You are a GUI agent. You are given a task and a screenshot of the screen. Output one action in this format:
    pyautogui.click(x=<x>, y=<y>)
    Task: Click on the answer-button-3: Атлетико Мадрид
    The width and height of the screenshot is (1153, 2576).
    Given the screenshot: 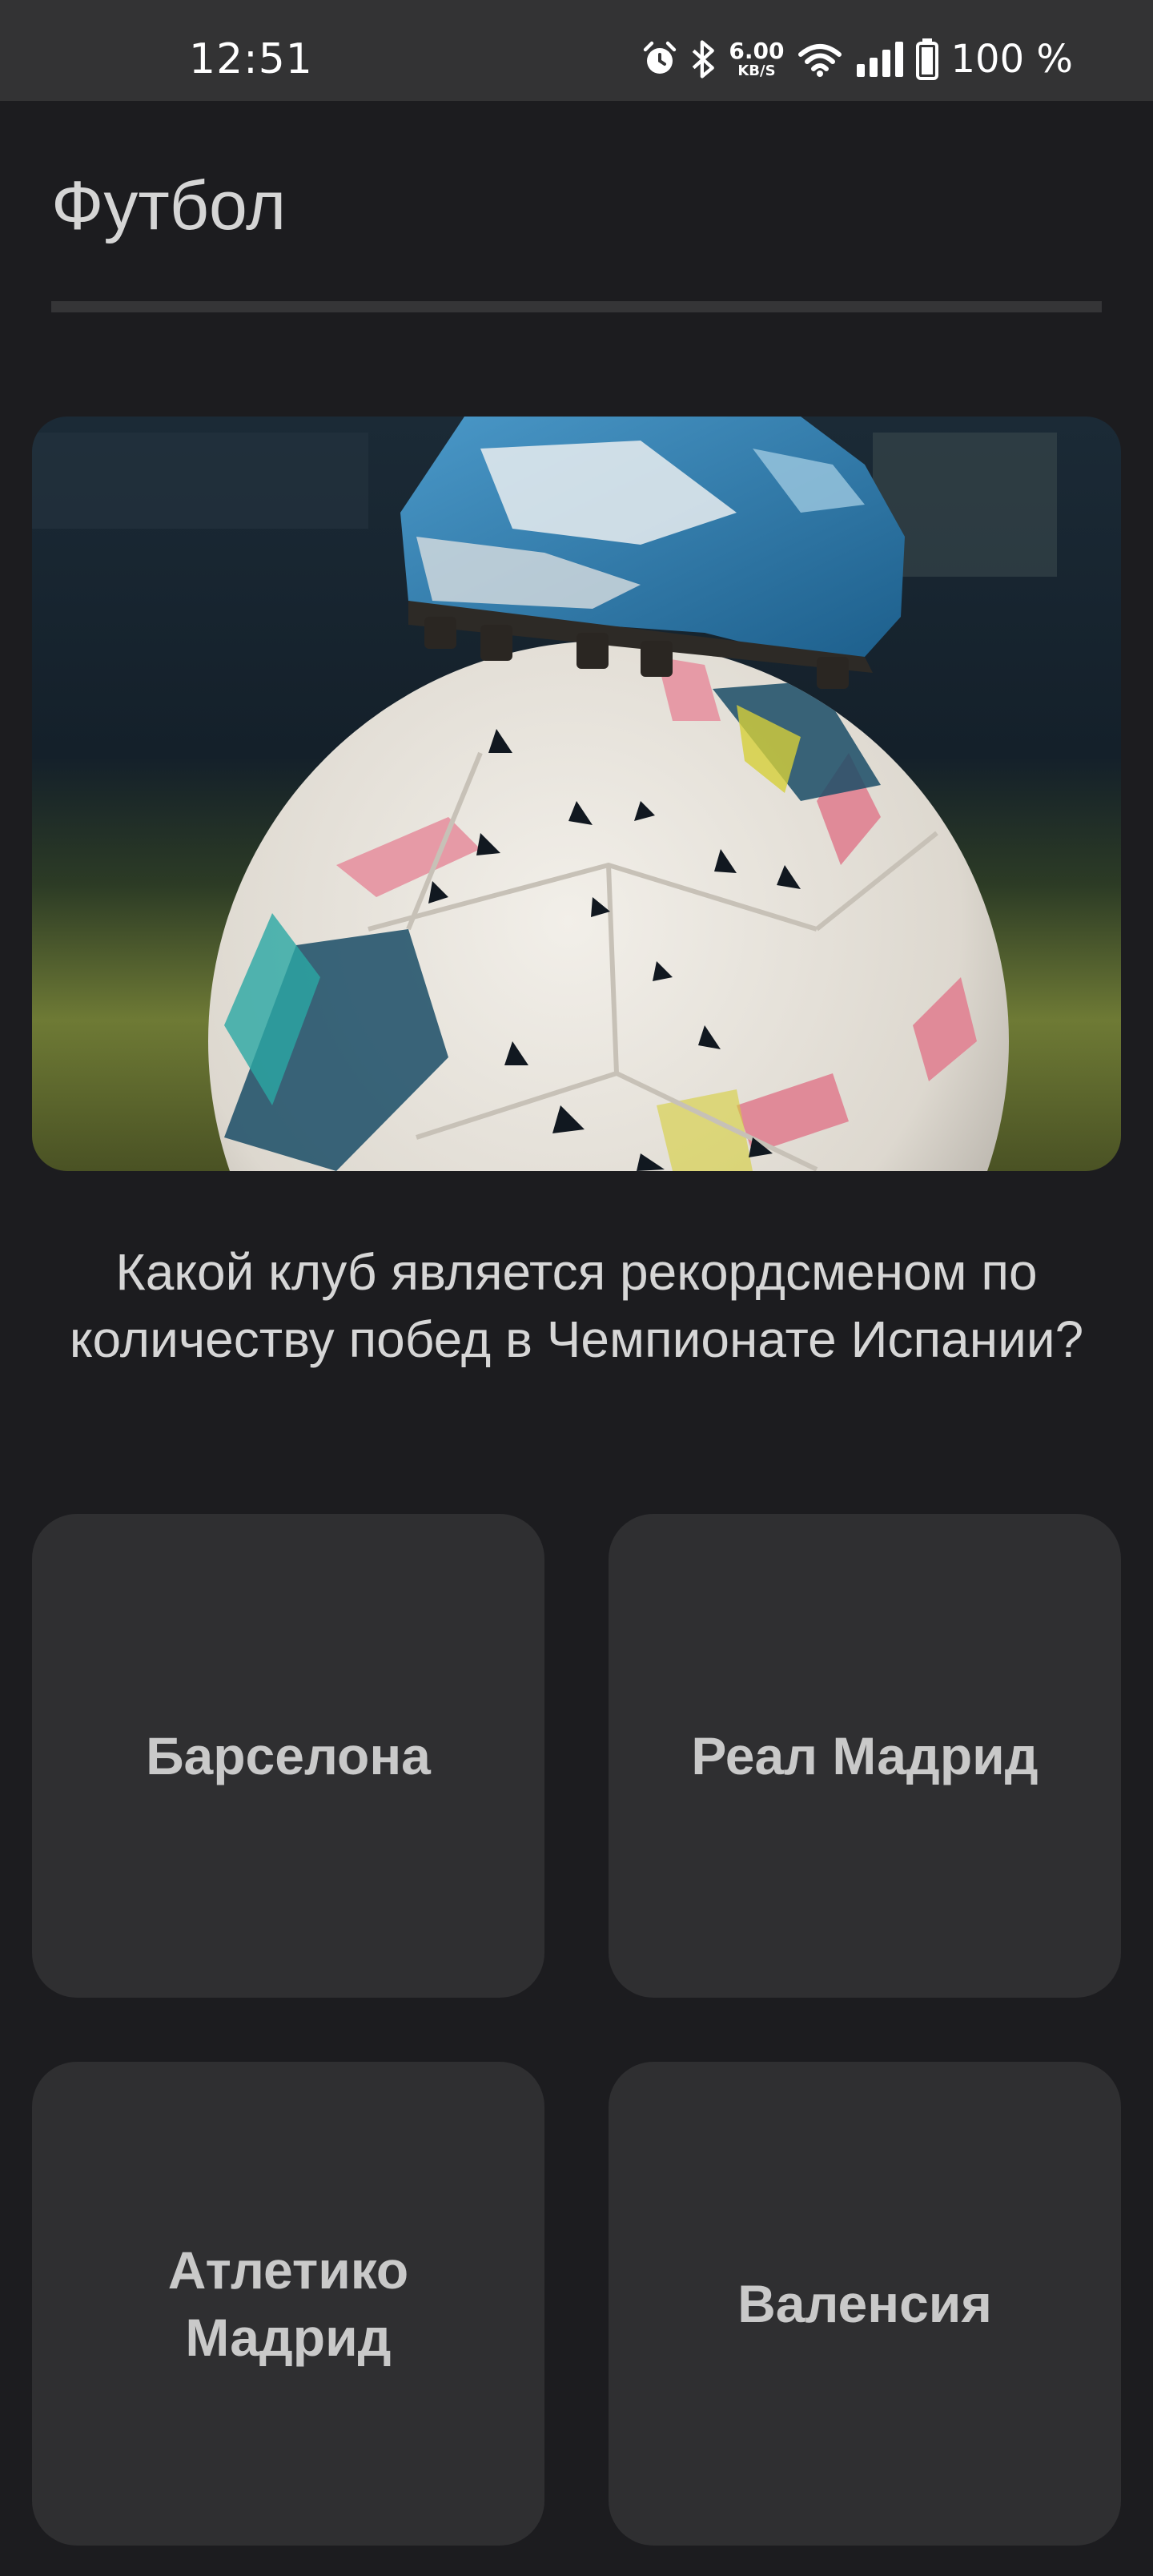 What is the action you would take?
    pyautogui.click(x=288, y=2304)
    